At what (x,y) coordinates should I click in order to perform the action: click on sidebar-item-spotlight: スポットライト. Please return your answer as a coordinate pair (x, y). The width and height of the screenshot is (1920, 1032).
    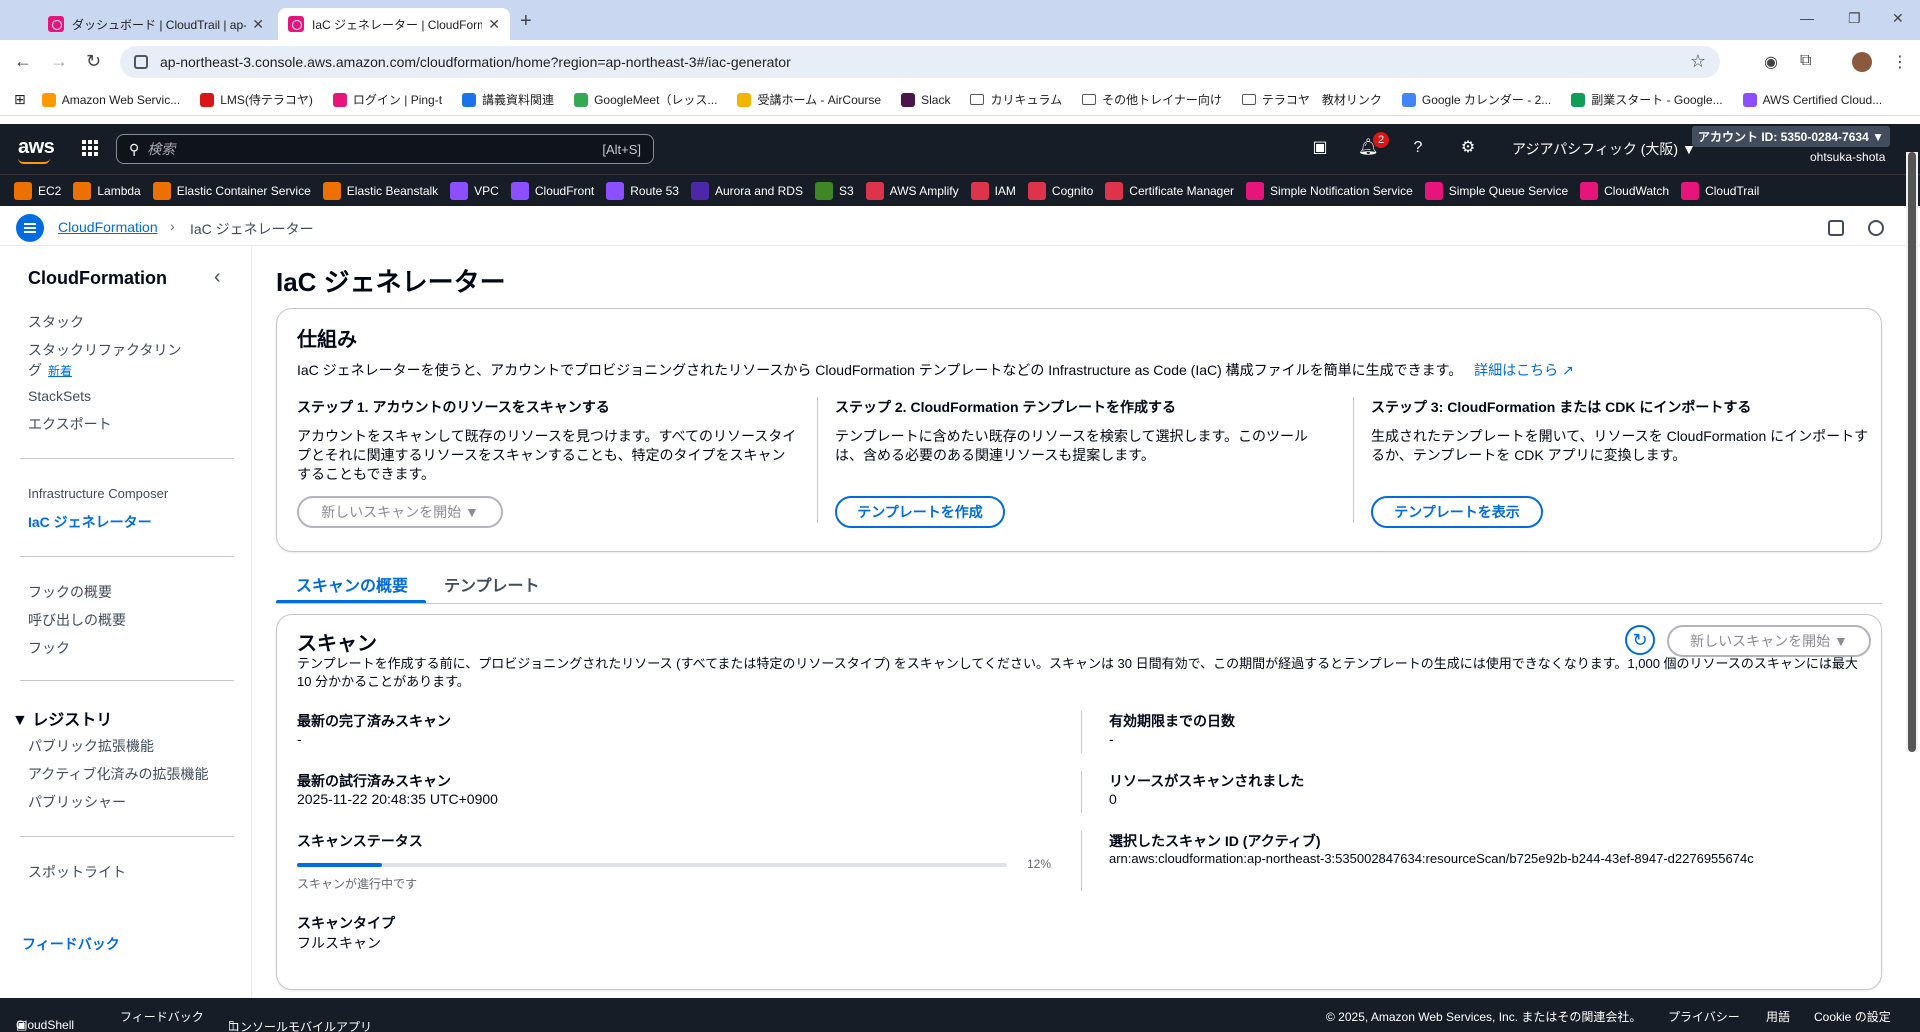
    Looking at the image, I should click on (77, 872).